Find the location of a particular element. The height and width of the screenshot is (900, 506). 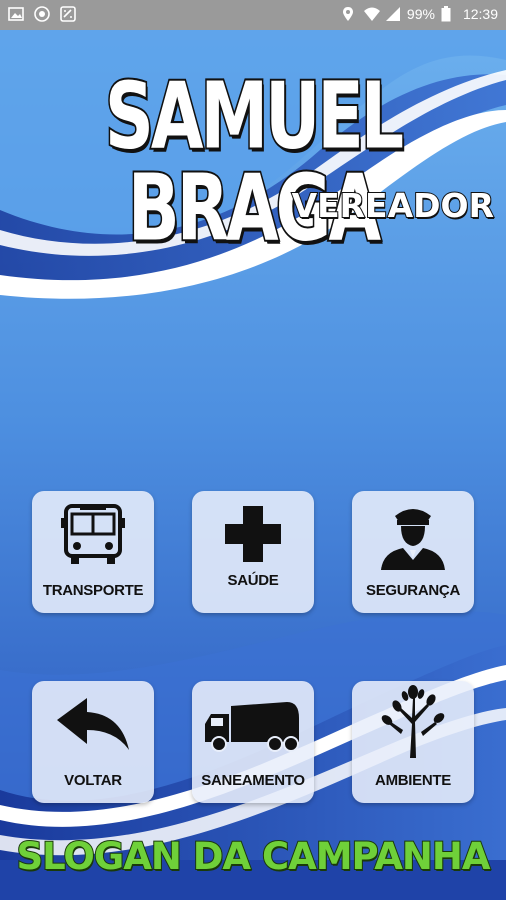

battery-icon is located at coordinates (449, 14).